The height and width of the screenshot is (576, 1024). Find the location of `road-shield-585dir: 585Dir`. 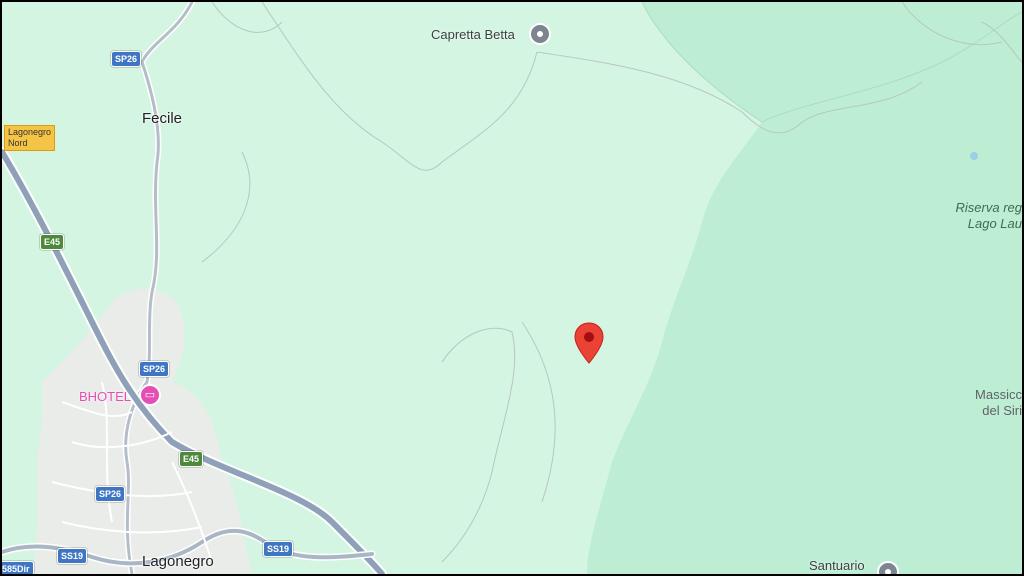

road-shield-585dir: 585Dir is located at coordinates (18, 567).